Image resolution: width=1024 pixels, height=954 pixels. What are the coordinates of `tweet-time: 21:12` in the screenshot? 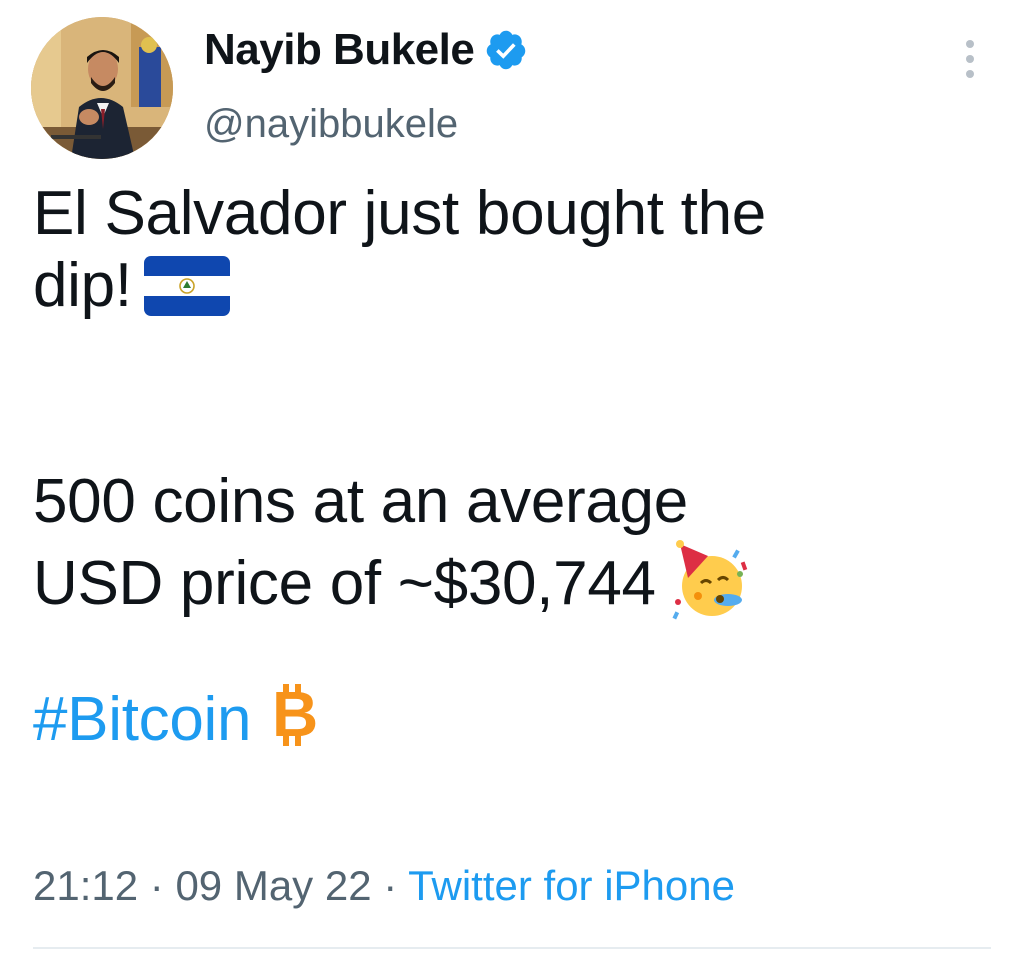 It's located at (85, 885).